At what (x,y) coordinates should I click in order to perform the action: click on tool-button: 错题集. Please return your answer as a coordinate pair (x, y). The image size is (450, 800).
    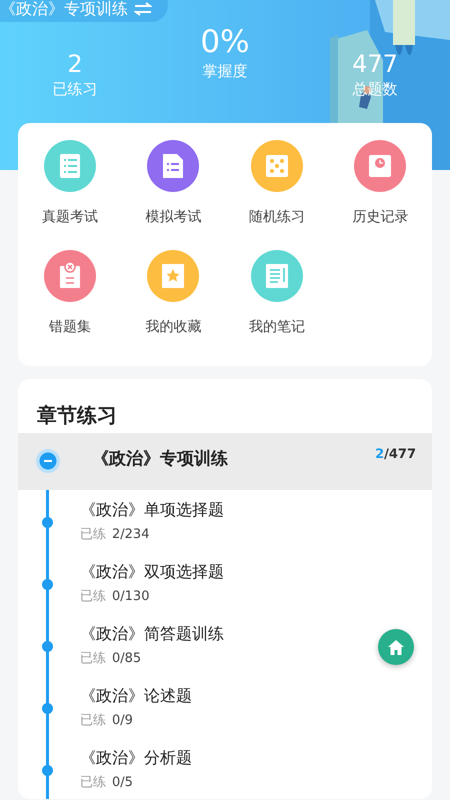
    Looking at the image, I should click on (70, 293).